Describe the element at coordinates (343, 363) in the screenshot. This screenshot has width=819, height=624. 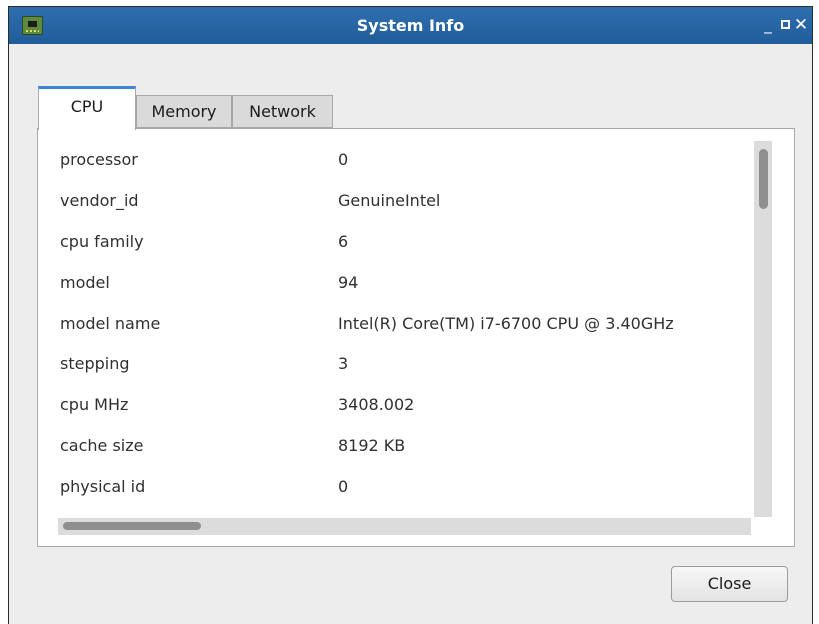
I see `info-value: 3` at that location.